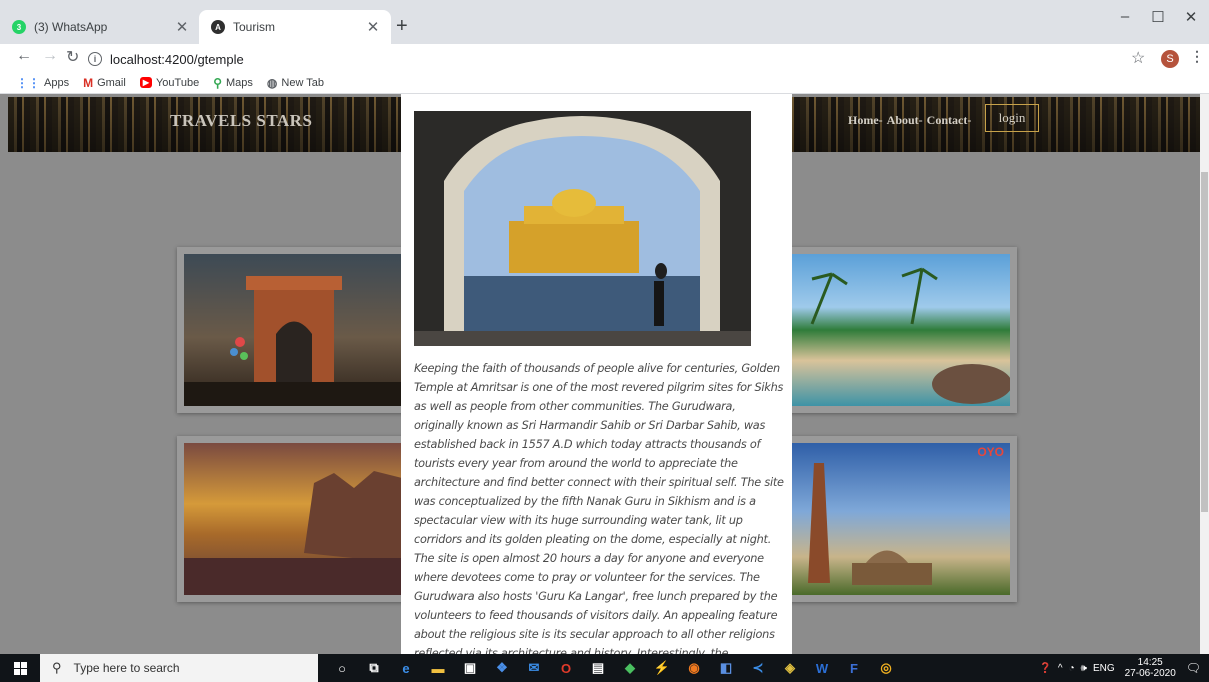  I want to click on qutub-minar-image: OYO, so click(901, 519).